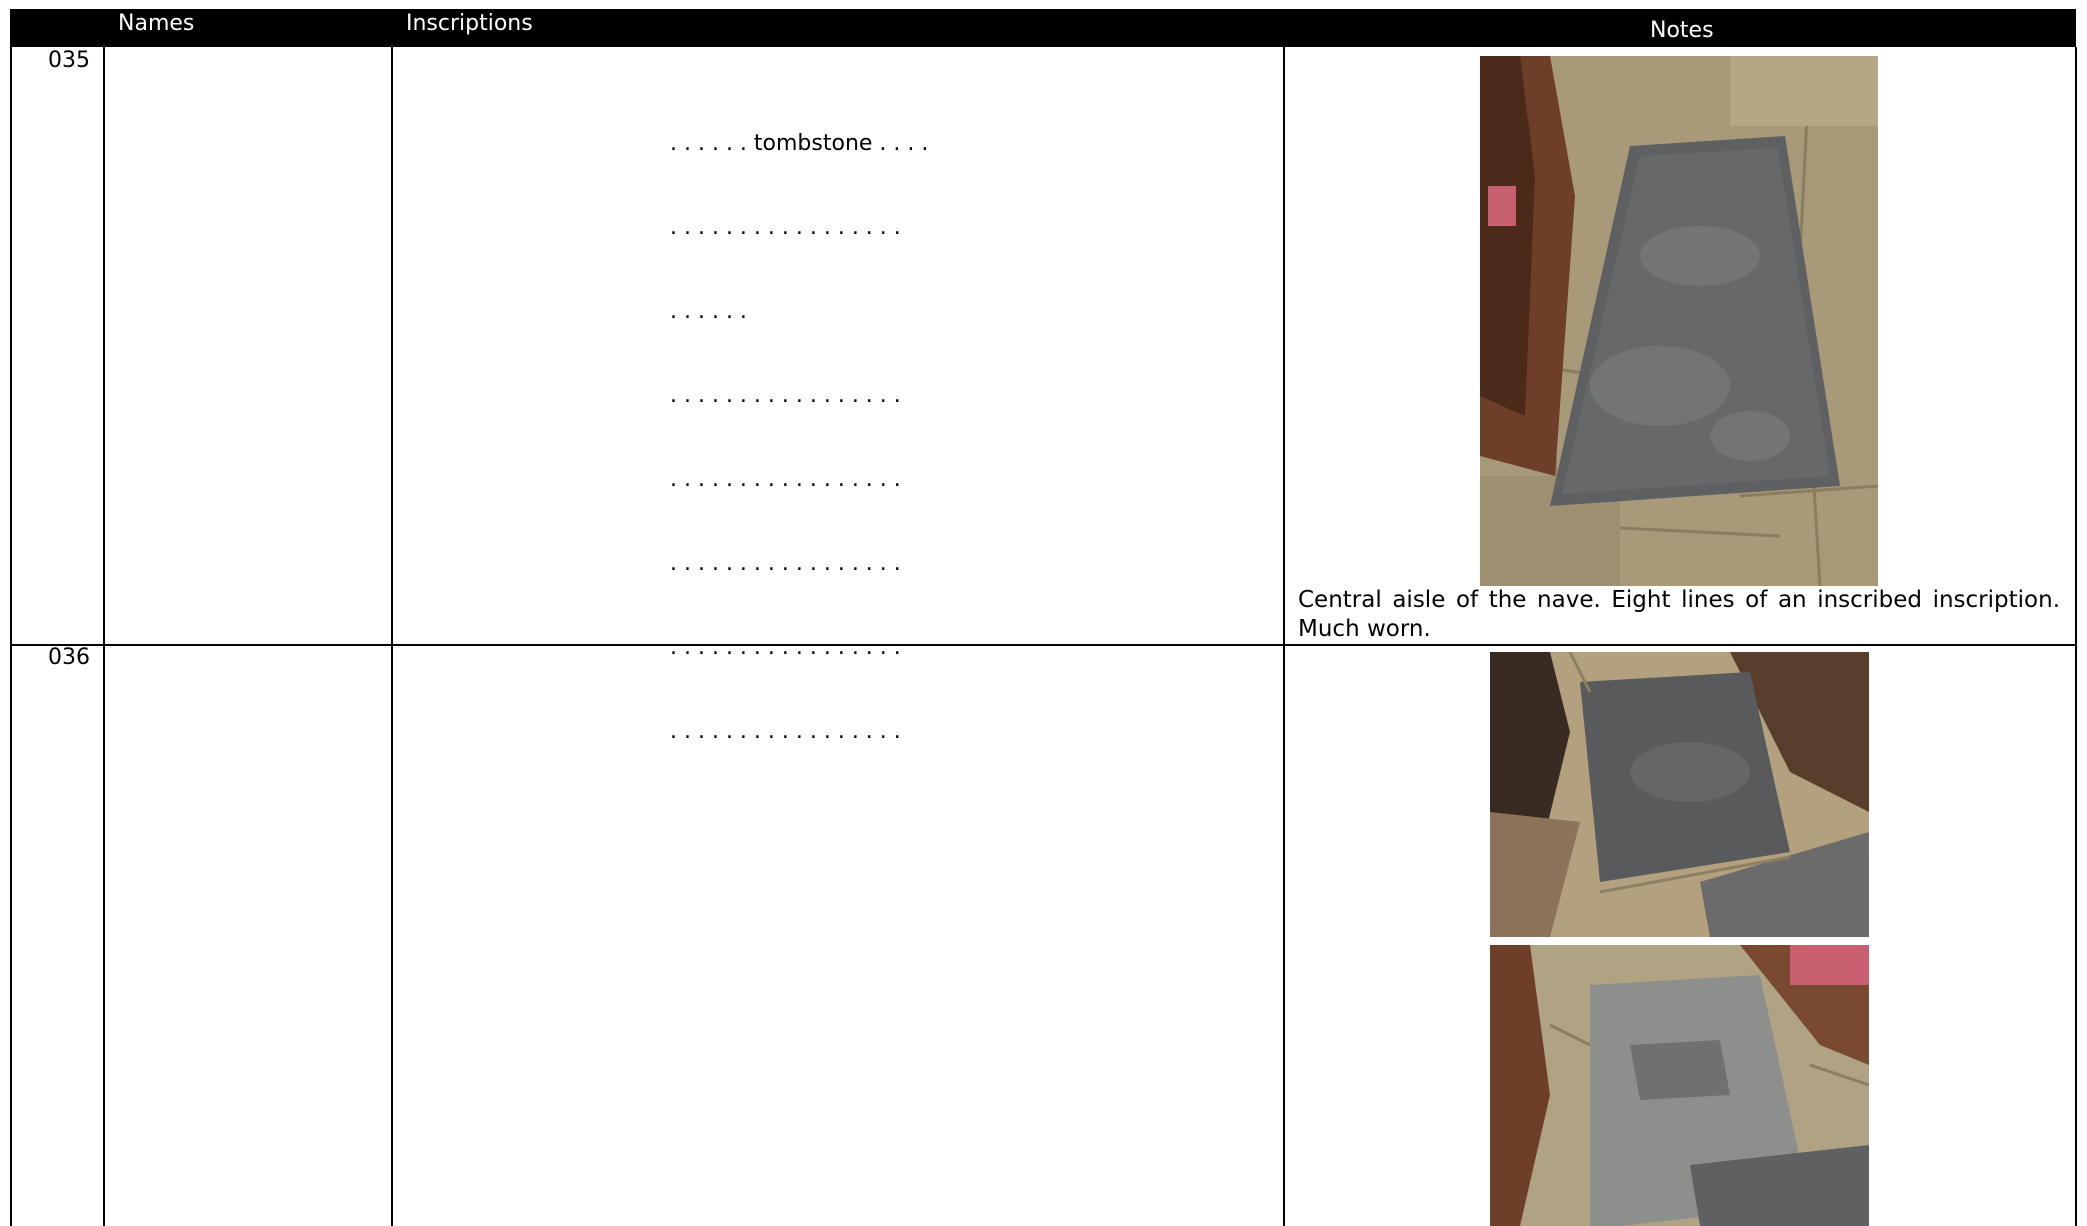  What do you see at coordinates (69, 657) in the screenshot?
I see `row-number: 036` at bounding box center [69, 657].